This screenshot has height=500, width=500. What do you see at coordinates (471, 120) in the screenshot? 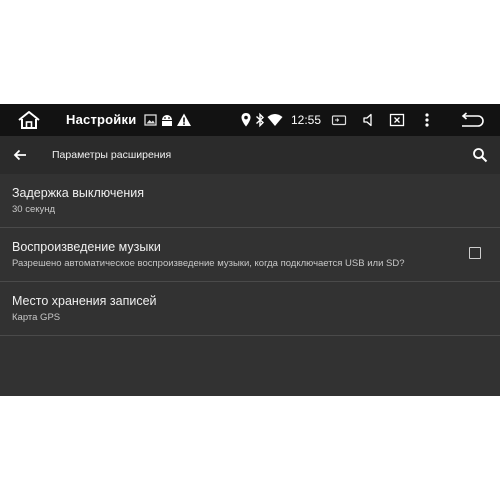
I see `back-nav-icon` at bounding box center [471, 120].